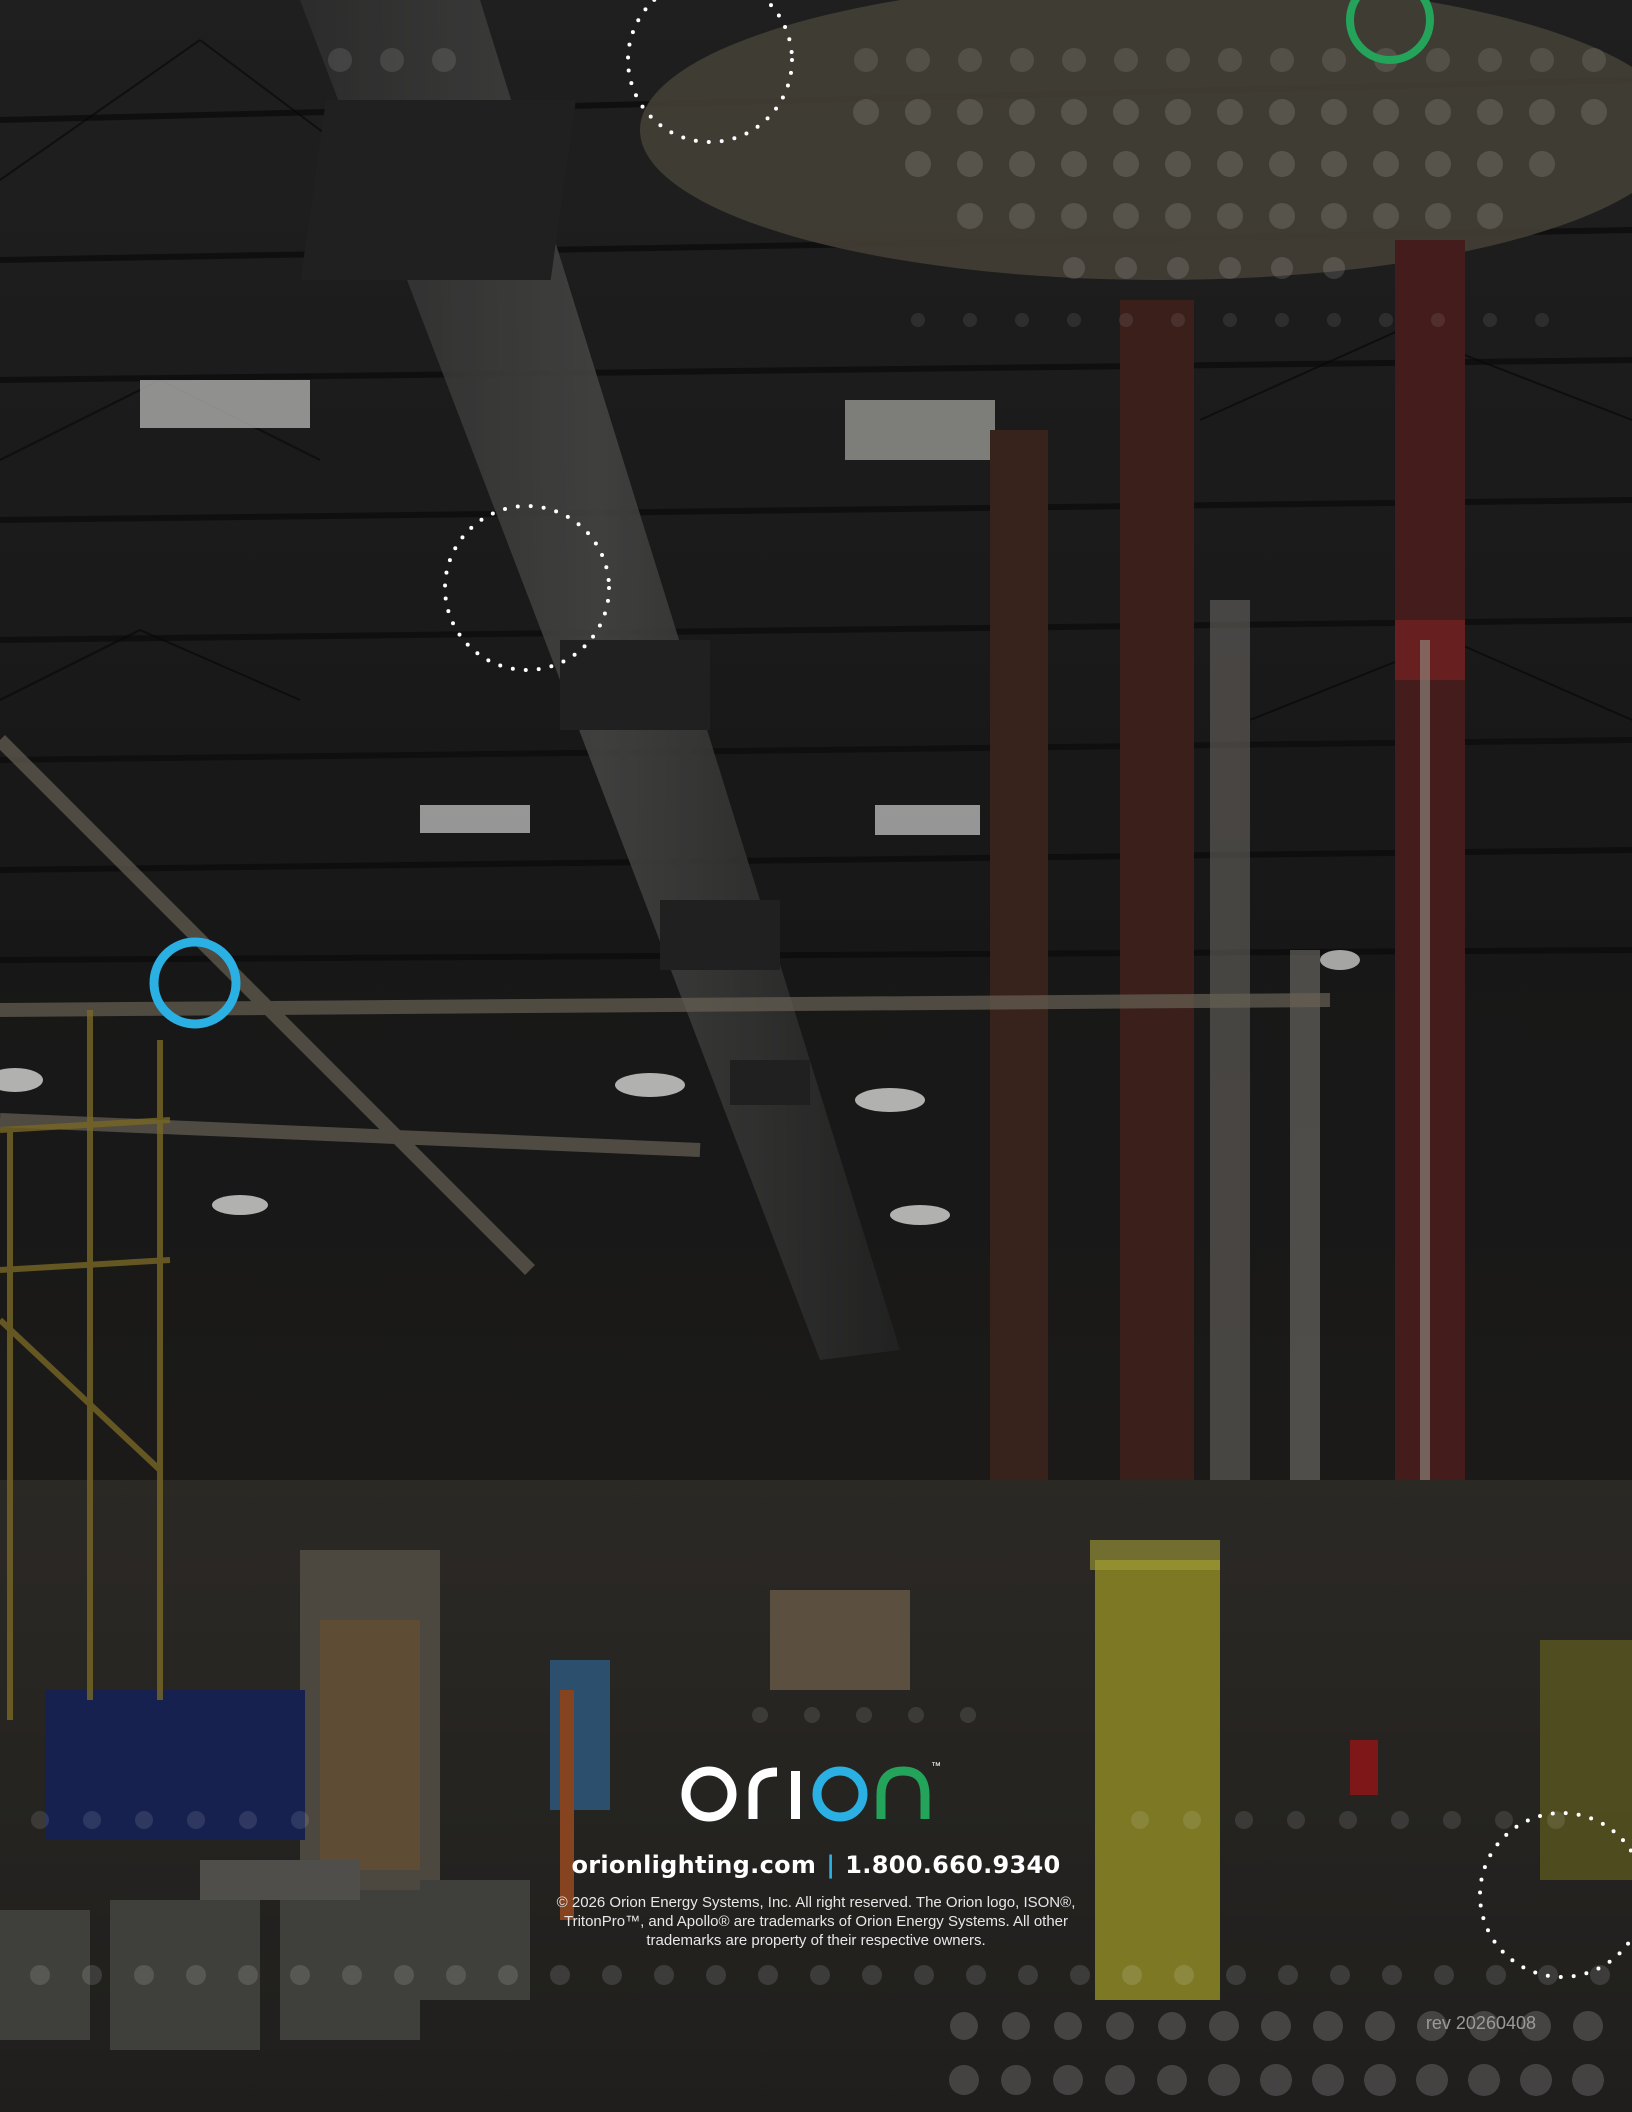  Describe the element at coordinates (936, 1766) in the screenshot. I see `trademark-symbol: ™` at that location.